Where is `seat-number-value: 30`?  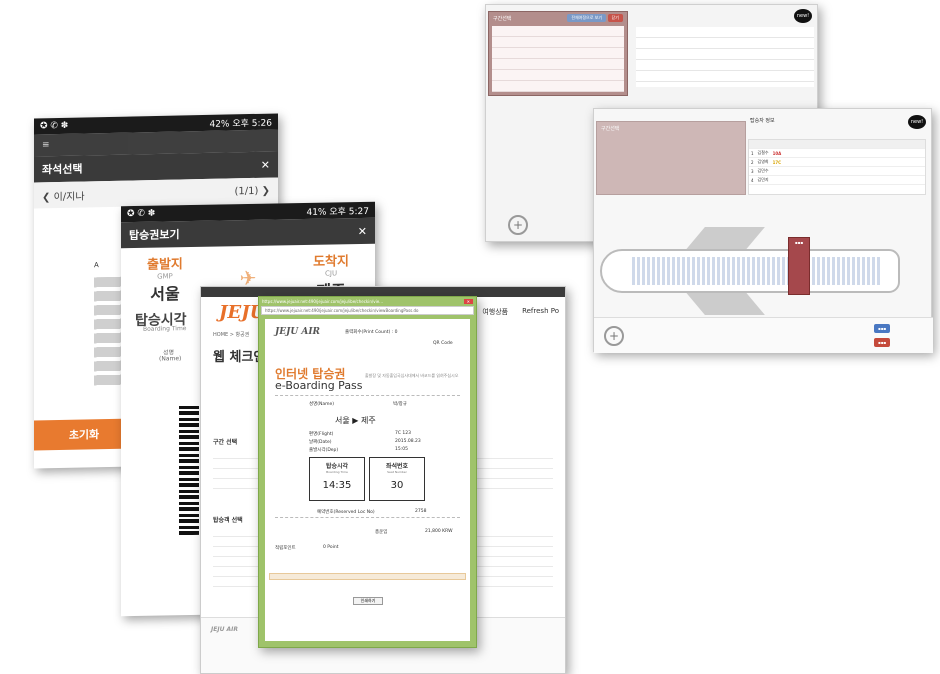 seat-number-value: 30 is located at coordinates (397, 485).